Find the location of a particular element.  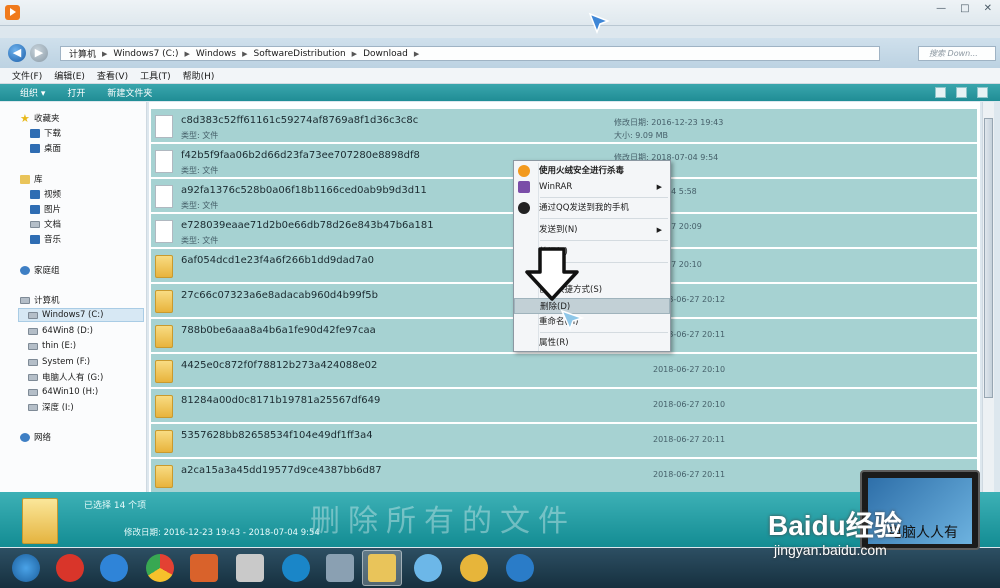

music-icon is located at coordinates (35, 239).